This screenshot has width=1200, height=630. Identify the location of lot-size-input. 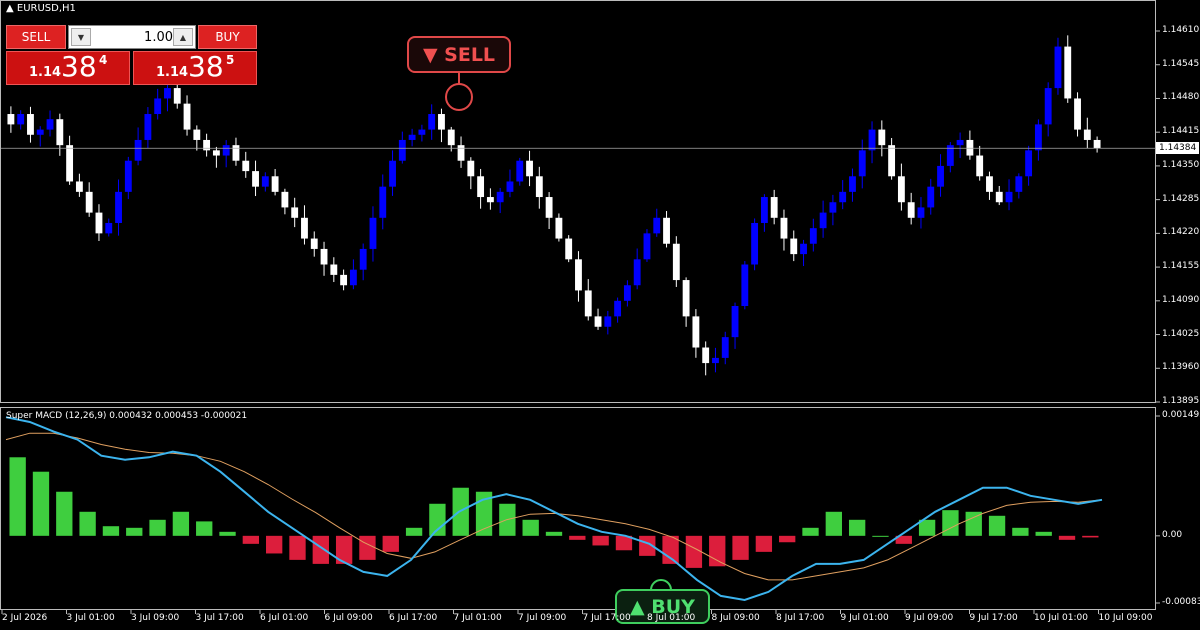
(134, 37).